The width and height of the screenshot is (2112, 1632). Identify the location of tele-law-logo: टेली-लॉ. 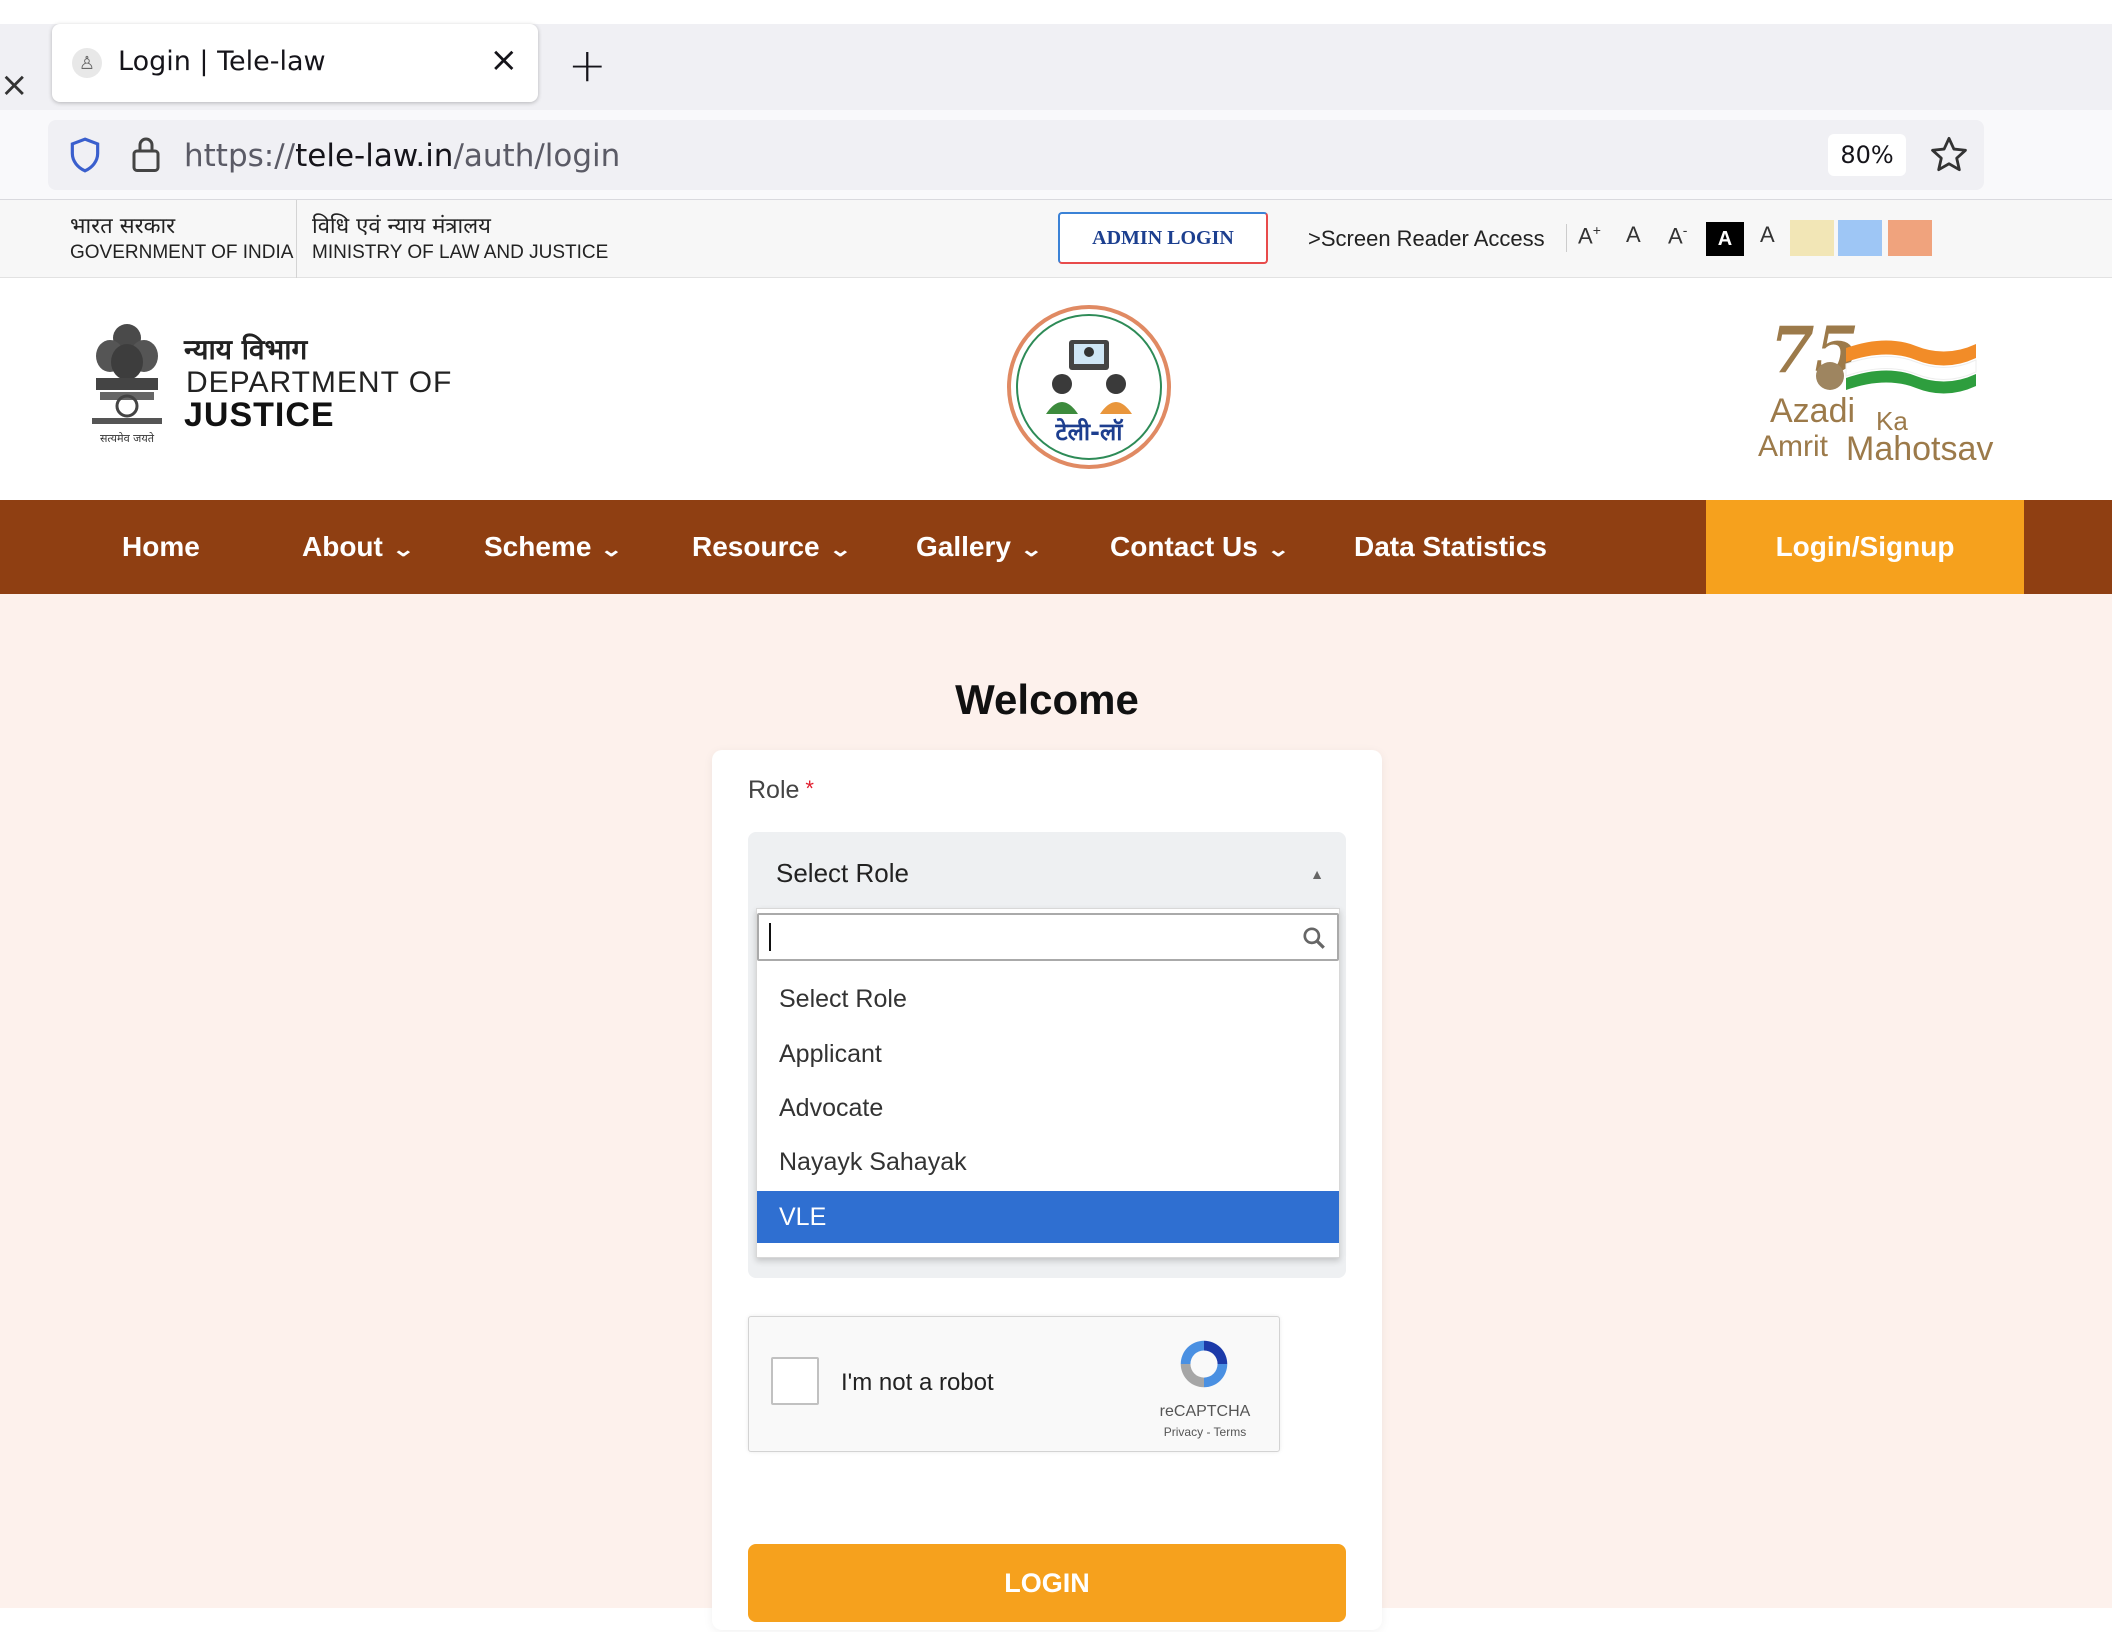
(1089, 387).